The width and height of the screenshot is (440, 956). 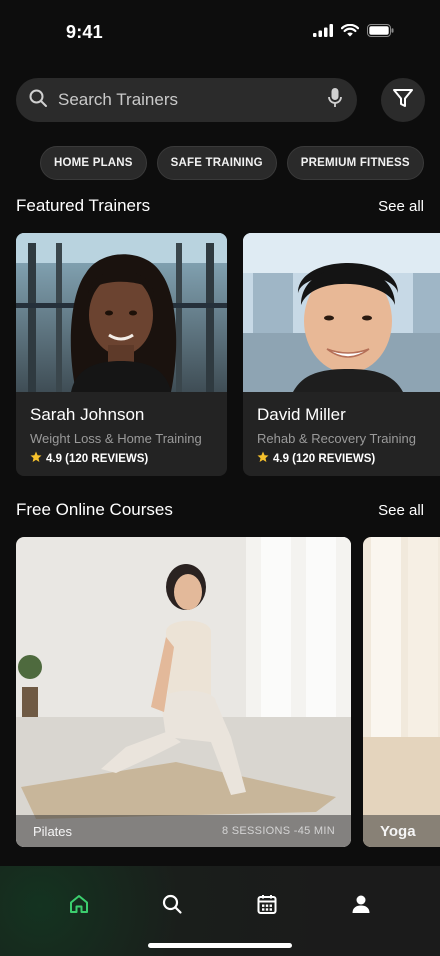 I want to click on chip-safe-training: SAFE TRAINING, so click(x=216, y=163).